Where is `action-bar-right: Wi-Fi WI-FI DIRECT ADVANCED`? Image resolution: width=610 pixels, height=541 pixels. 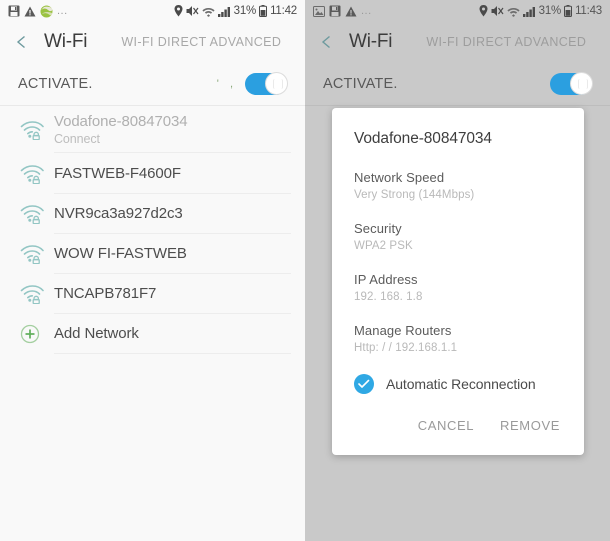 action-bar-right: Wi-Fi WI-FI DIRECT ADVANCED is located at coordinates (457, 42).